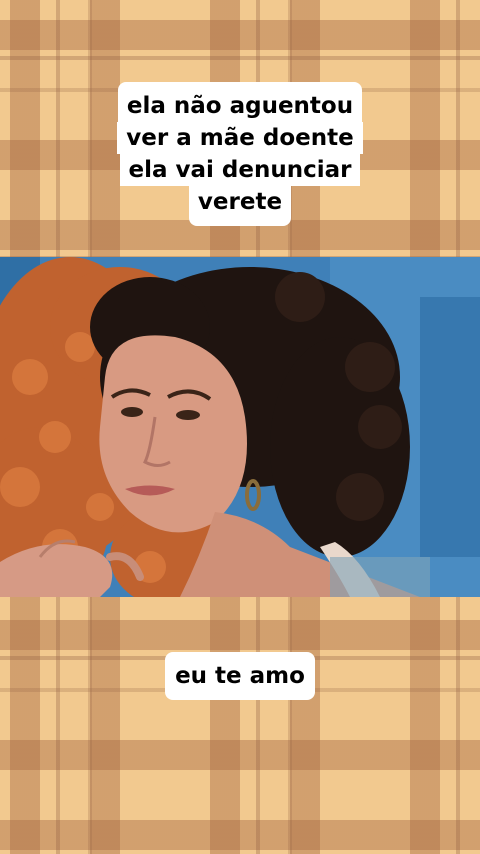  Describe the element at coordinates (240, 206) in the screenshot. I see `top-caption-line: verete` at that location.